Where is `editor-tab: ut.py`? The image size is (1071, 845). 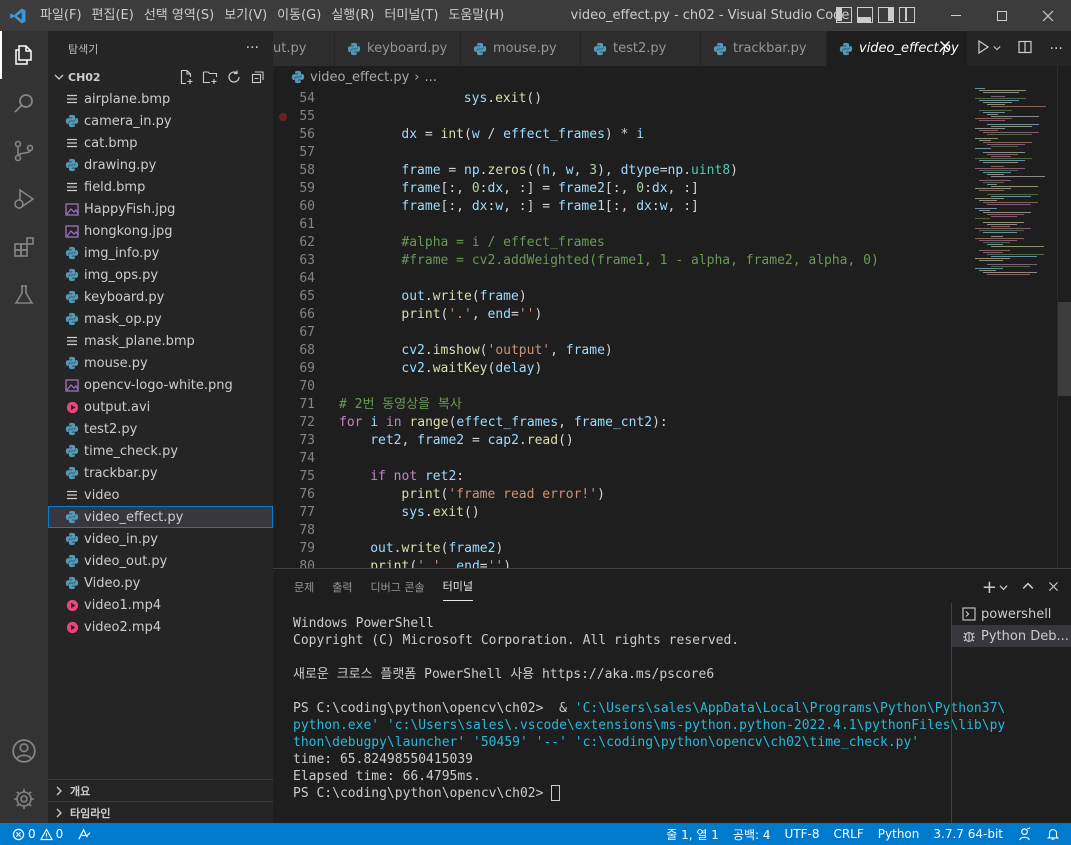
editor-tab: ut.py is located at coordinates (304, 48).